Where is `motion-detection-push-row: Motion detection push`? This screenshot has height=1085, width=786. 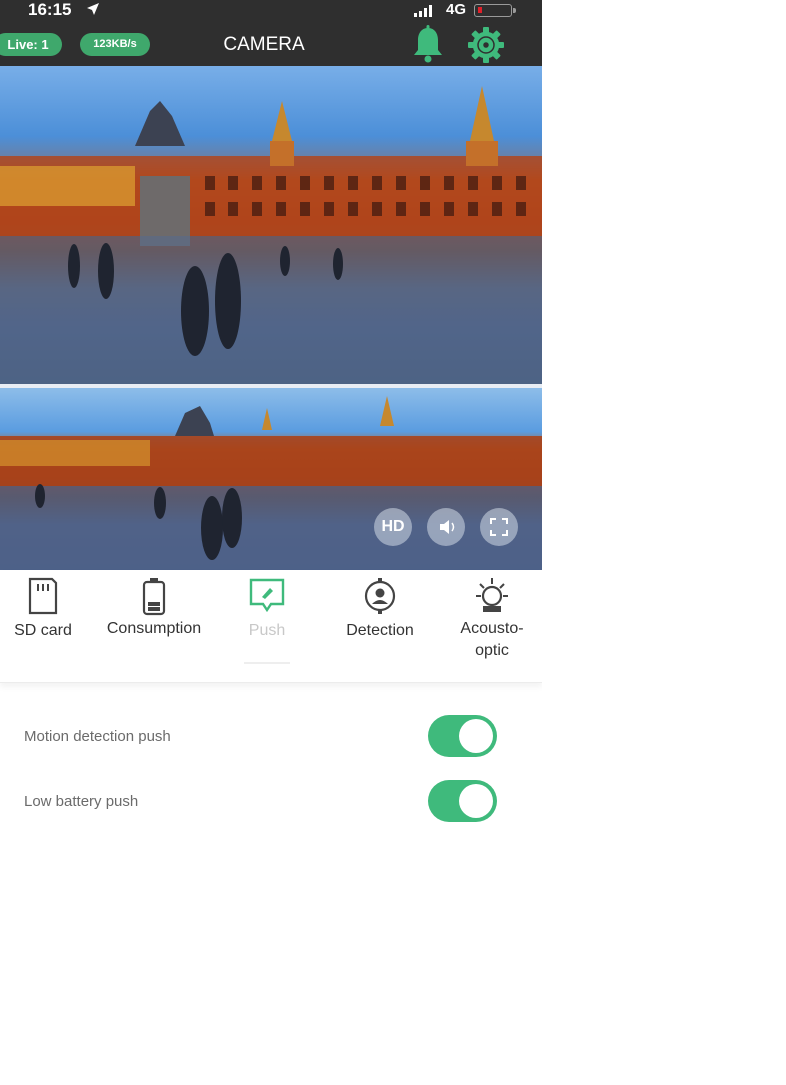 motion-detection-push-row: Motion detection push is located at coordinates (271, 738).